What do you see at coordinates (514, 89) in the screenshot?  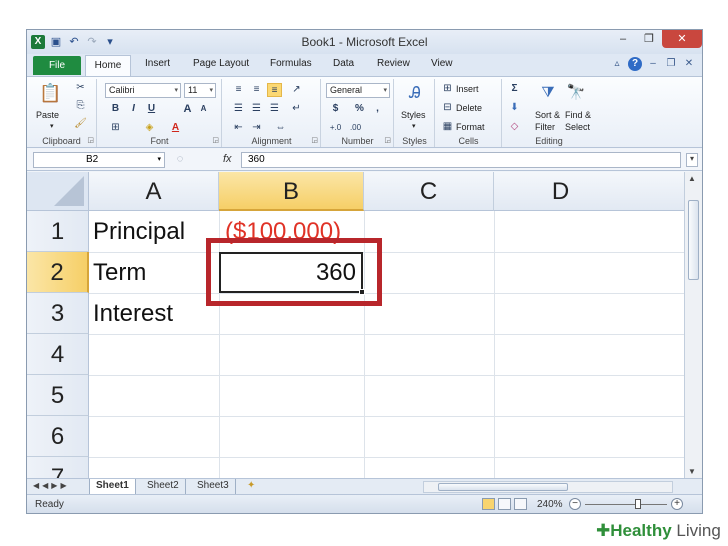 I see `autosum-button: Σ` at bounding box center [514, 89].